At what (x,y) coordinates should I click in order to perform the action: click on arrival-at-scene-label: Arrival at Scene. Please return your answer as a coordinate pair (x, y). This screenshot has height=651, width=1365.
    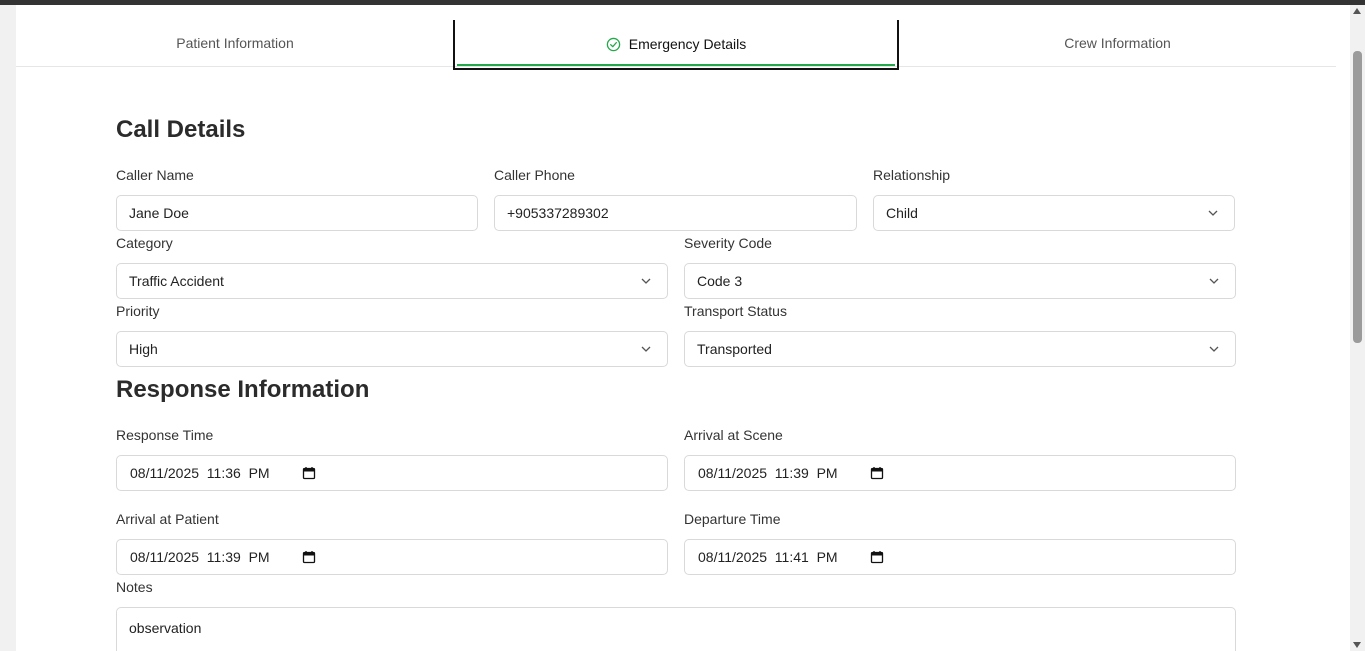
    Looking at the image, I should click on (733, 435).